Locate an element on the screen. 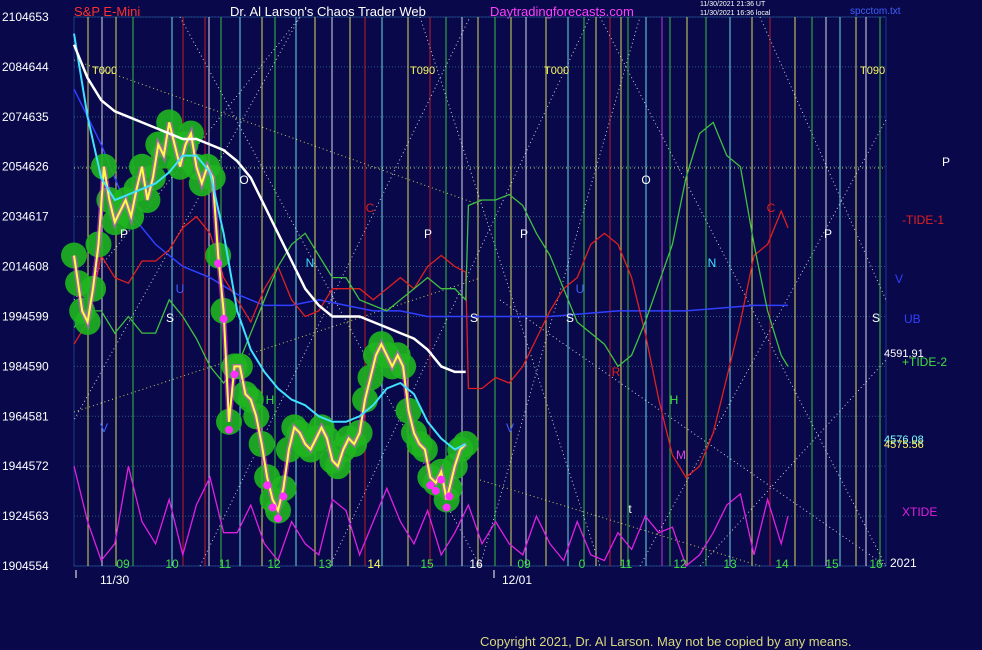 This screenshot has height=650, width=982. series-label: -TIDE-1 is located at coordinates (923, 220).